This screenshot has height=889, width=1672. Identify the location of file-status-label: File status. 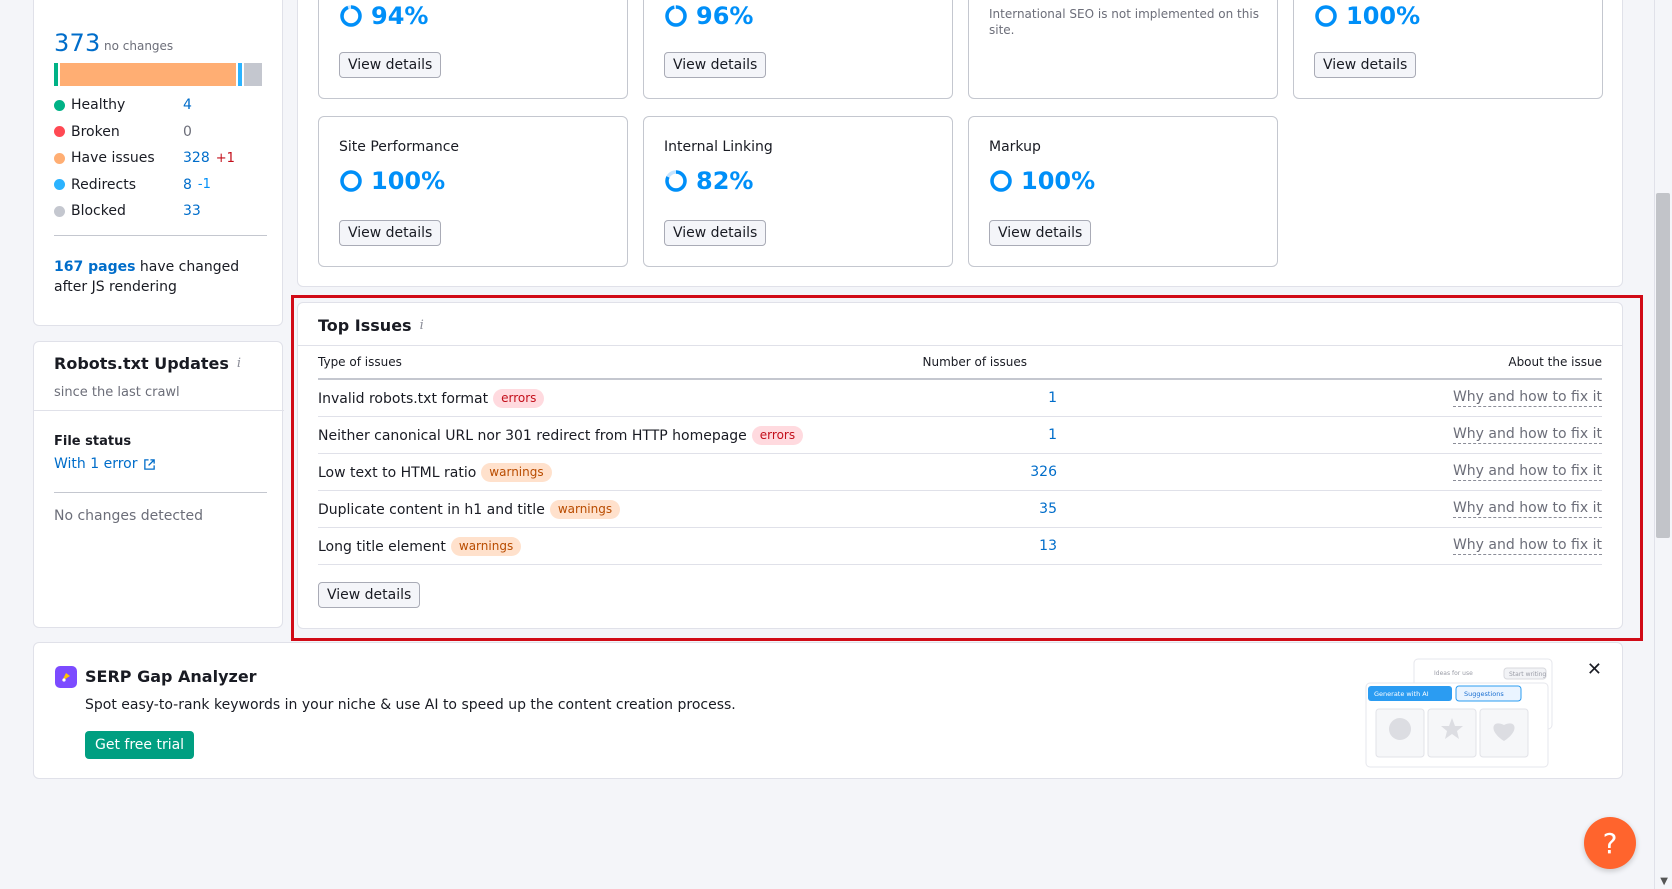
(93, 441).